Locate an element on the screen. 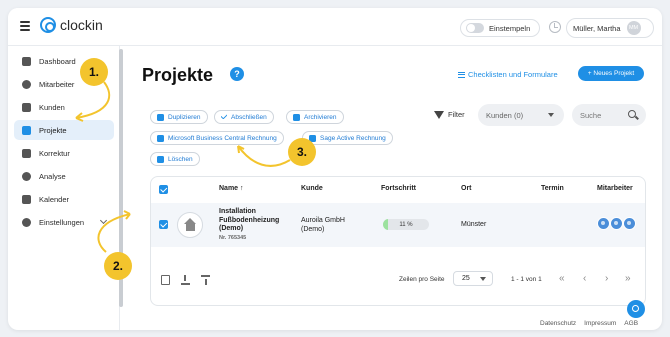 The height and width of the screenshot is (337, 670). sidebar-item-kalender: Kalender is located at coordinates (64, 199).